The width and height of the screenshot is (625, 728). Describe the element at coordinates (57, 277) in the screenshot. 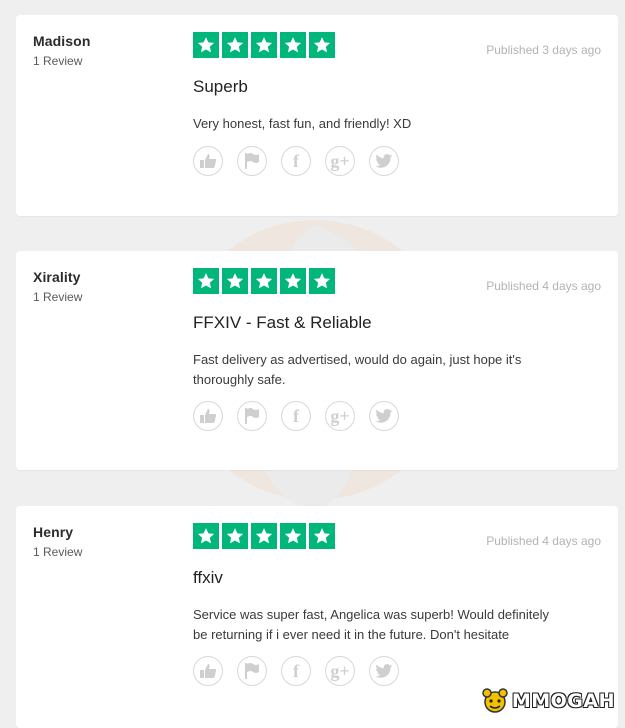

I see `author-name: Xirality` at that location.